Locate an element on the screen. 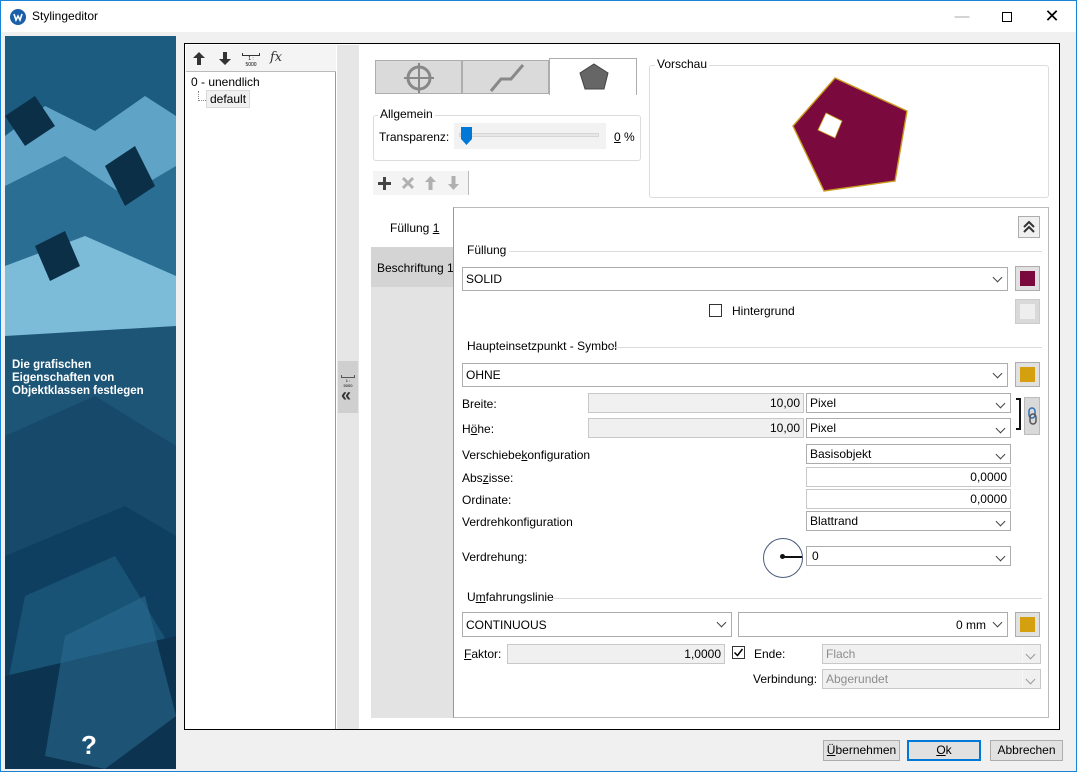 Image resolution: width=1077 pixels, height=772 pixels. tab-label: Füllung 1 is located at coordinates (415, 228).